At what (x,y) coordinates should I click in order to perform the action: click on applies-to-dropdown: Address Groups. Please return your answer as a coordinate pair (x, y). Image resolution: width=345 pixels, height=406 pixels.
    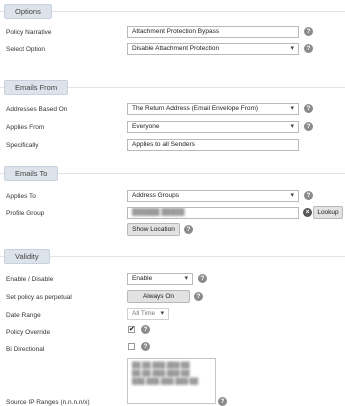
    Looking at the image, I should click on (213, 196).